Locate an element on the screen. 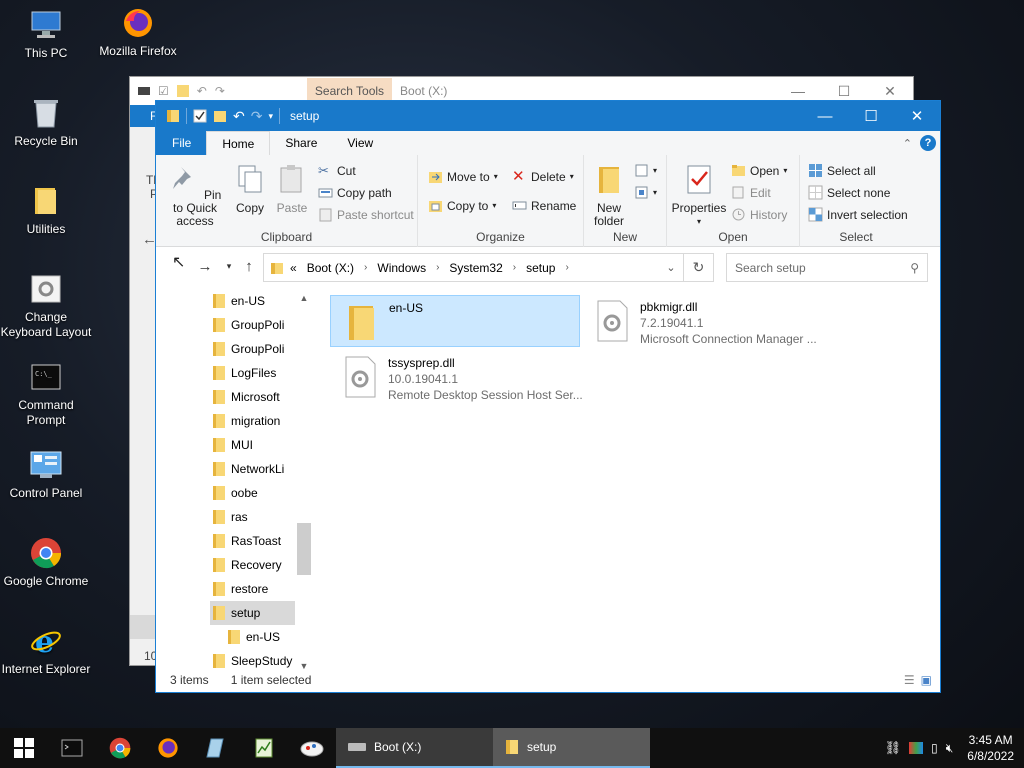 This screenshot has width=1024, height=768. clock: 3:45 AM 6/8/2022 is located at coordinates (987, 748).